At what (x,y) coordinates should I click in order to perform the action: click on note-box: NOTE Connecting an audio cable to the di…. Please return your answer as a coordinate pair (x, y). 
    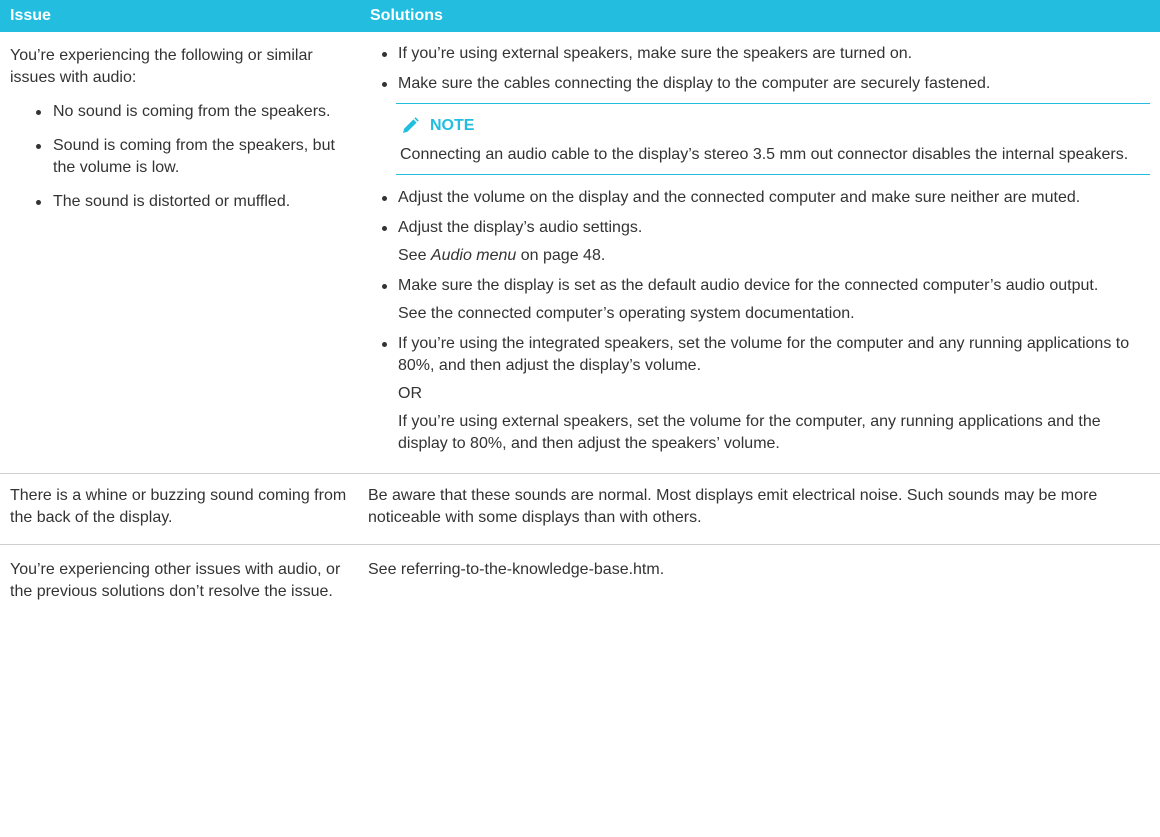
    Looking at the image, I should click on (773, 139).